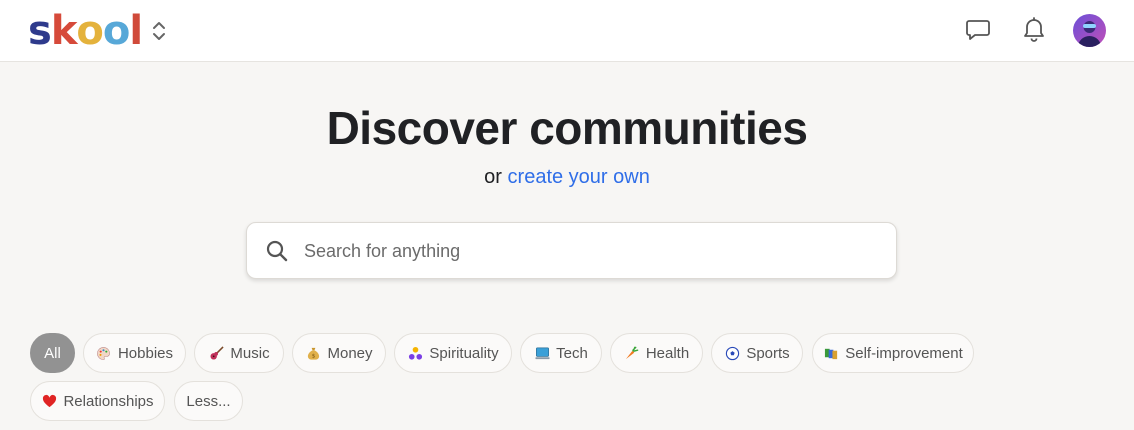 This screenshot has width=1134, height=430. I want to click on category-chip-music: Music, so click(239, 353).